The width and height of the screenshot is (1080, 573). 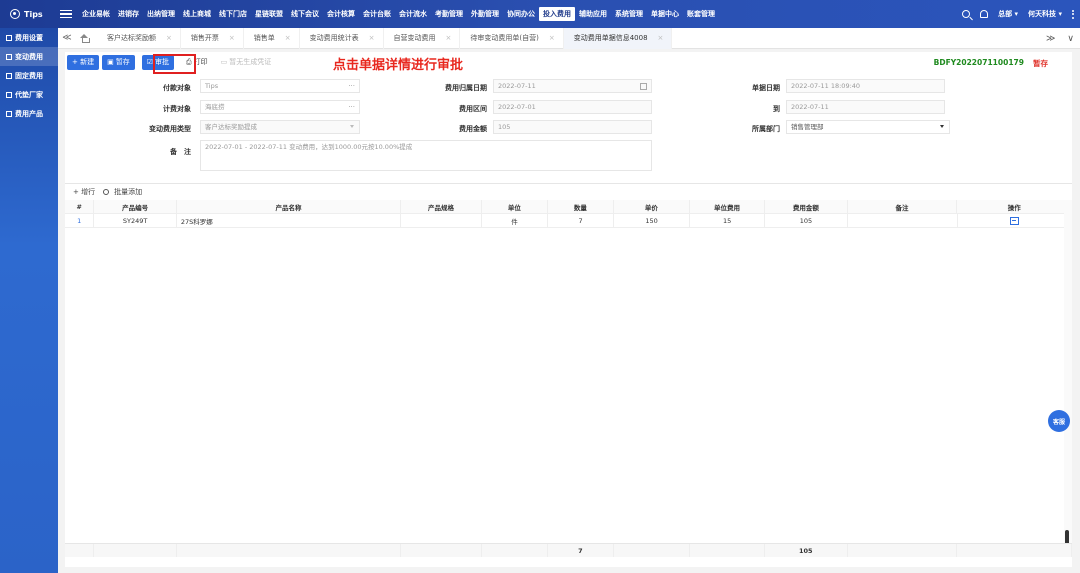 What do you see at coordinates (341, 14) in the screenshot?
I see `top-menu-item: 会计核算` at bounding box center [341, 14].